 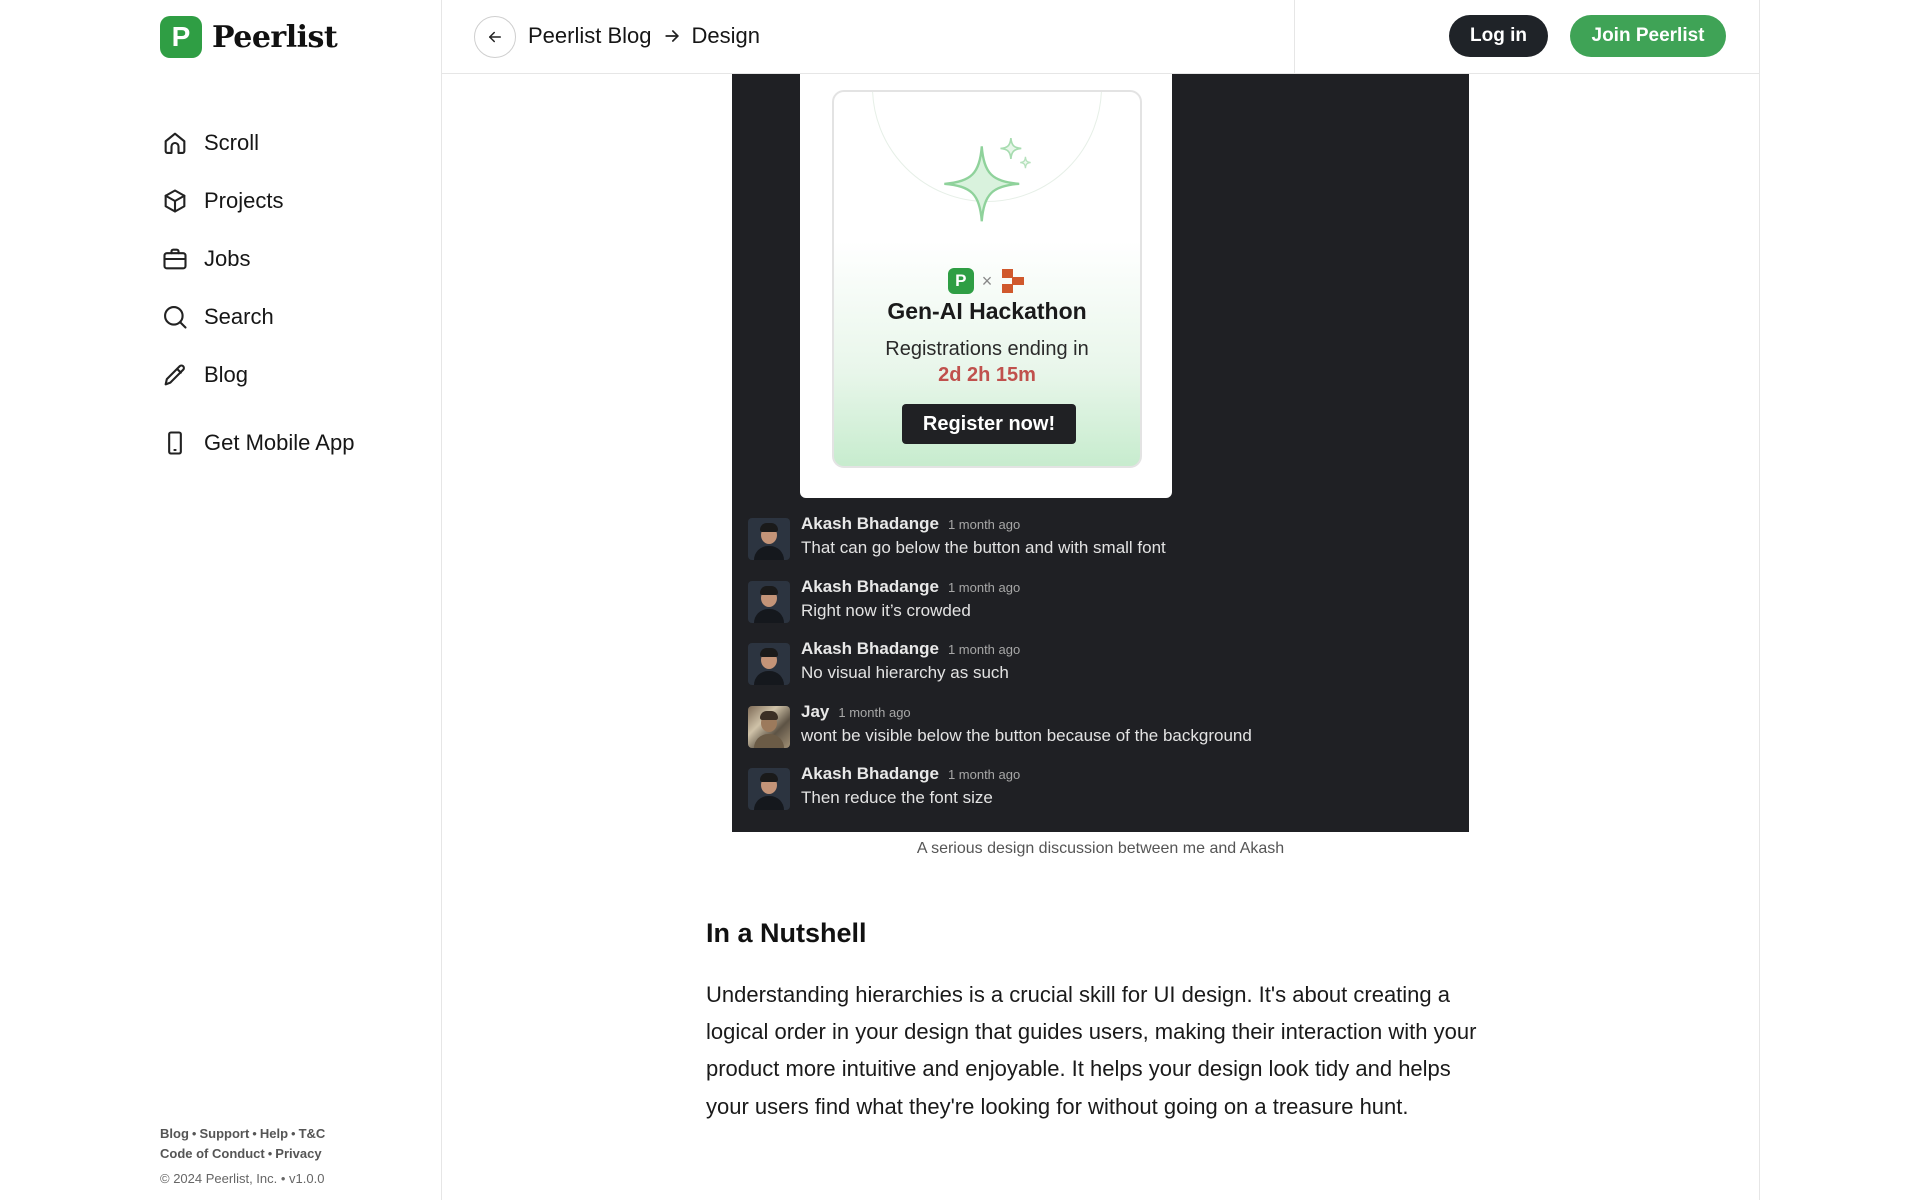 I want to click on footer-link-code-of-conduct: Code of Conduct, so click(x=212, y=1153).